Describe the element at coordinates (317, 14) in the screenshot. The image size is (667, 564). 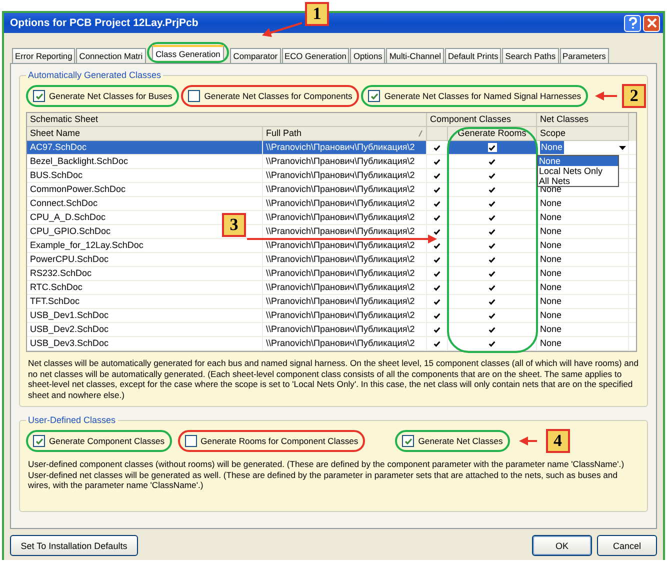
I see `callout-number: 1` at that location.